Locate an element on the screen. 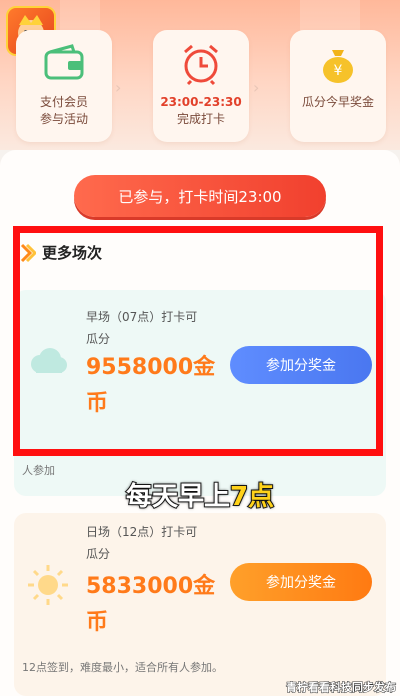 This screenshot has width=400, height=696. activity-steps: 支付会员 参与活动 › 23:00-23:30 完成打卡 › ¥ 瓜分今早奖金 is located at coordinates (201, 86).